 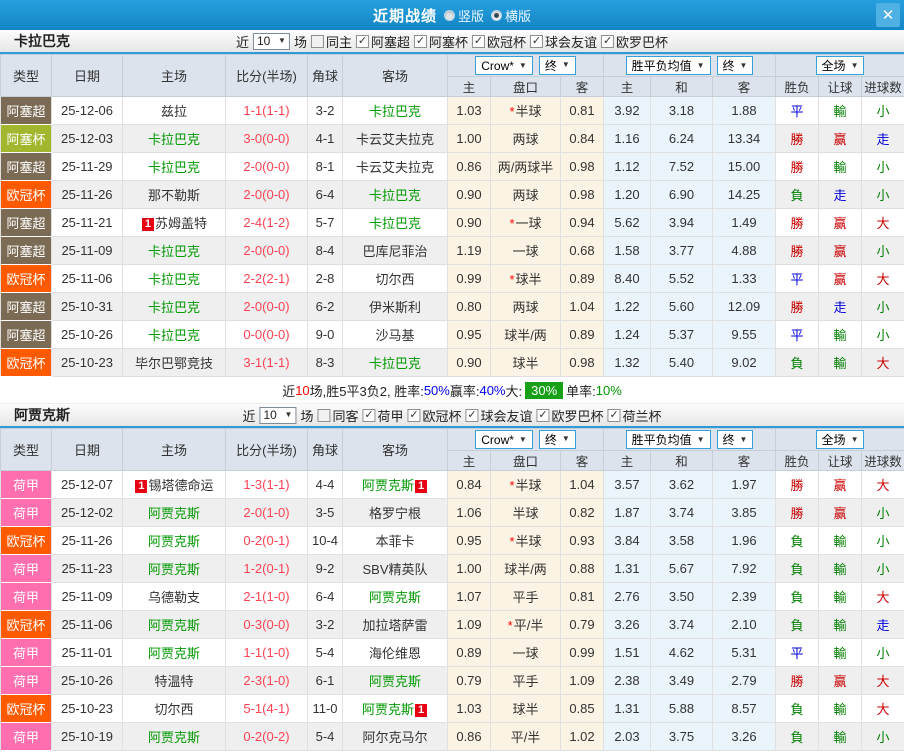 What do you see at coordinates (463, 15) in the screenshot?
I see `layout-radio-vertical: 竖版` at bounding box center [463, 15].